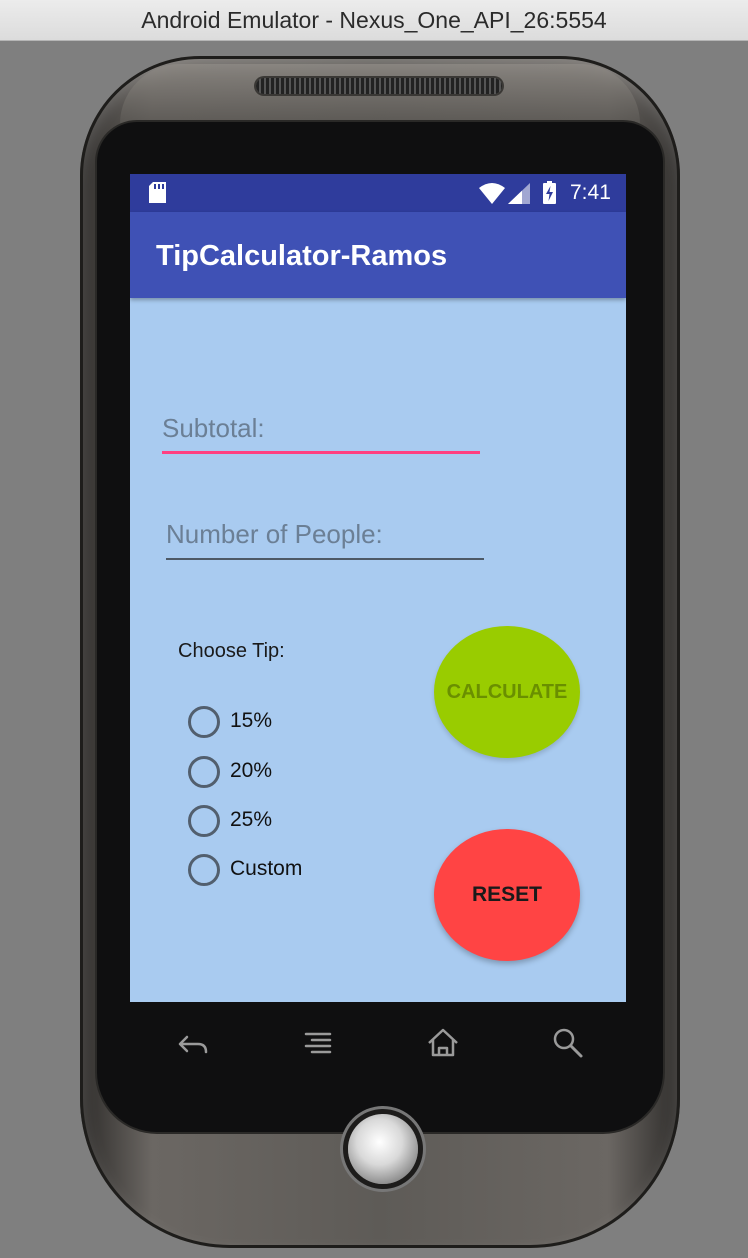  I want to click on battery-charging-icon, so click(549, 192).